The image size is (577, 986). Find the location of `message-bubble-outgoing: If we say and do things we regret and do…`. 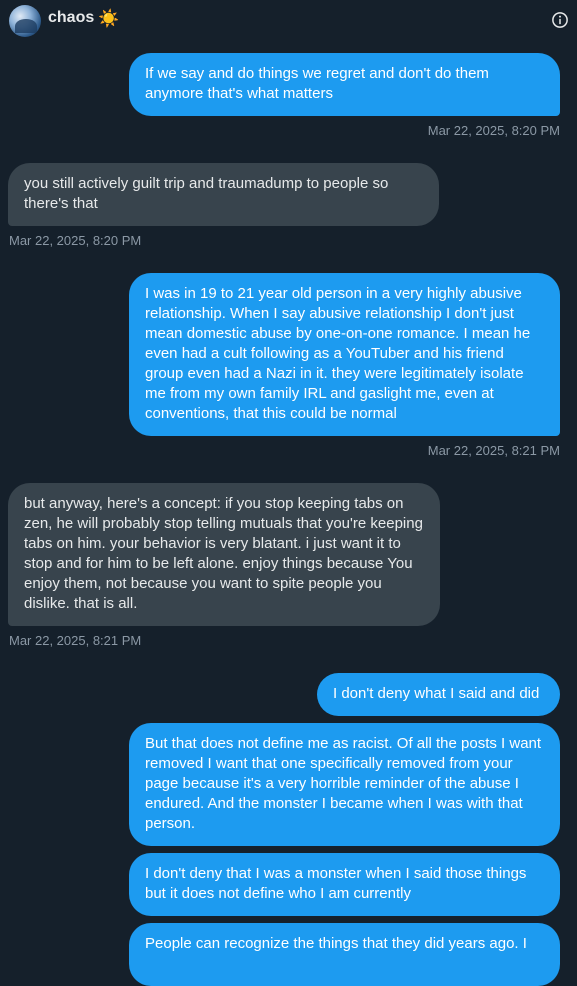

message-bubble-outgoing: If we say and do things we regret and do… is located at coordinates (344, 84).